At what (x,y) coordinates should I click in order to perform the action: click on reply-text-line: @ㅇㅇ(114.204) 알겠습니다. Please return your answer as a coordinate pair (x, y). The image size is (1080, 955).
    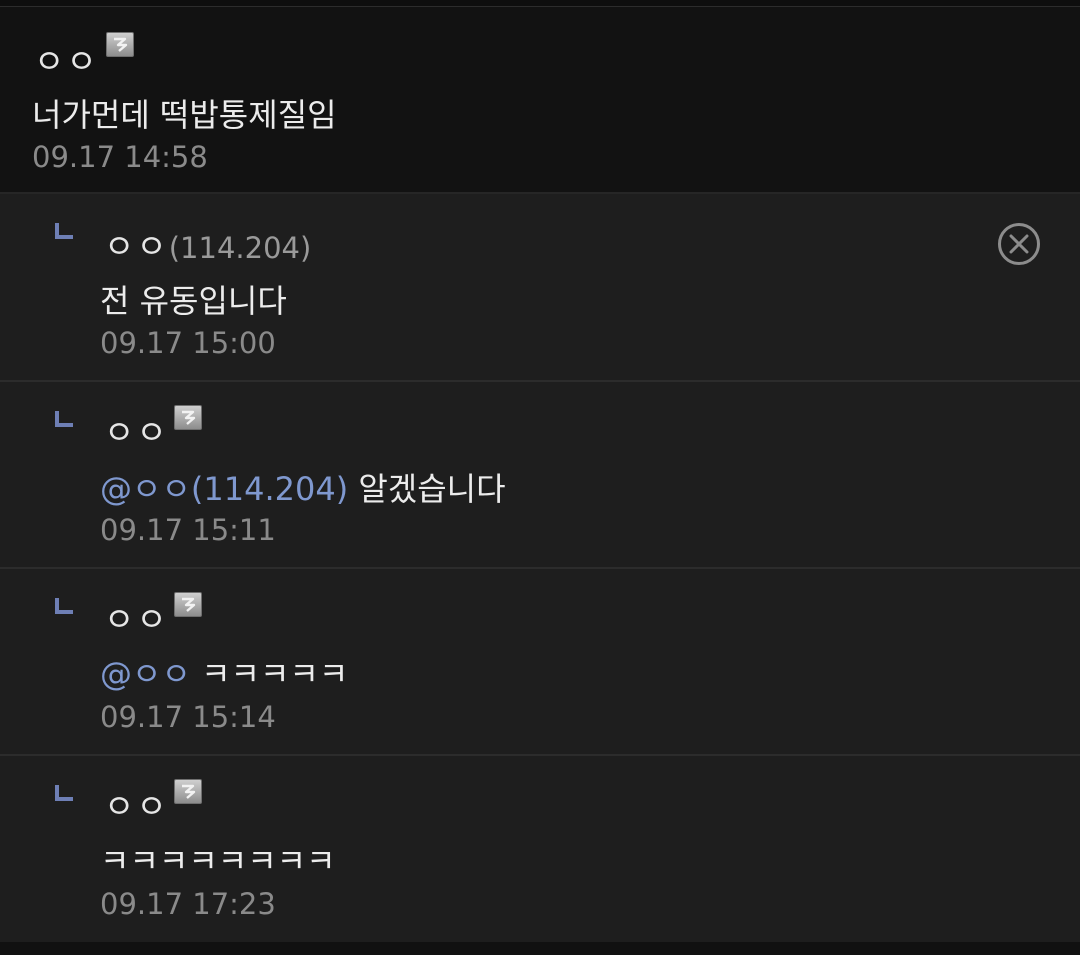
    Looking at the image, I should click on (303, 487).